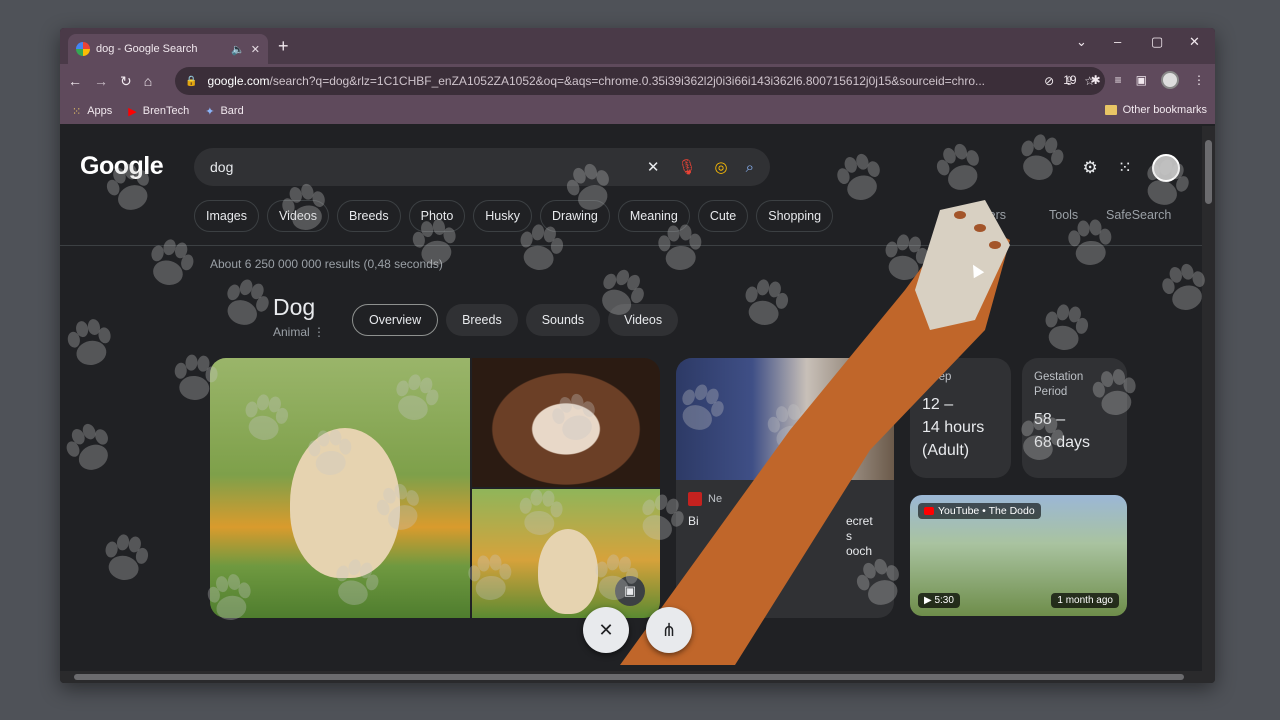 The image size is (1280, 720). I want to click on active-tab: dog - Google Search 🔈 ✕, so click(168, 49).